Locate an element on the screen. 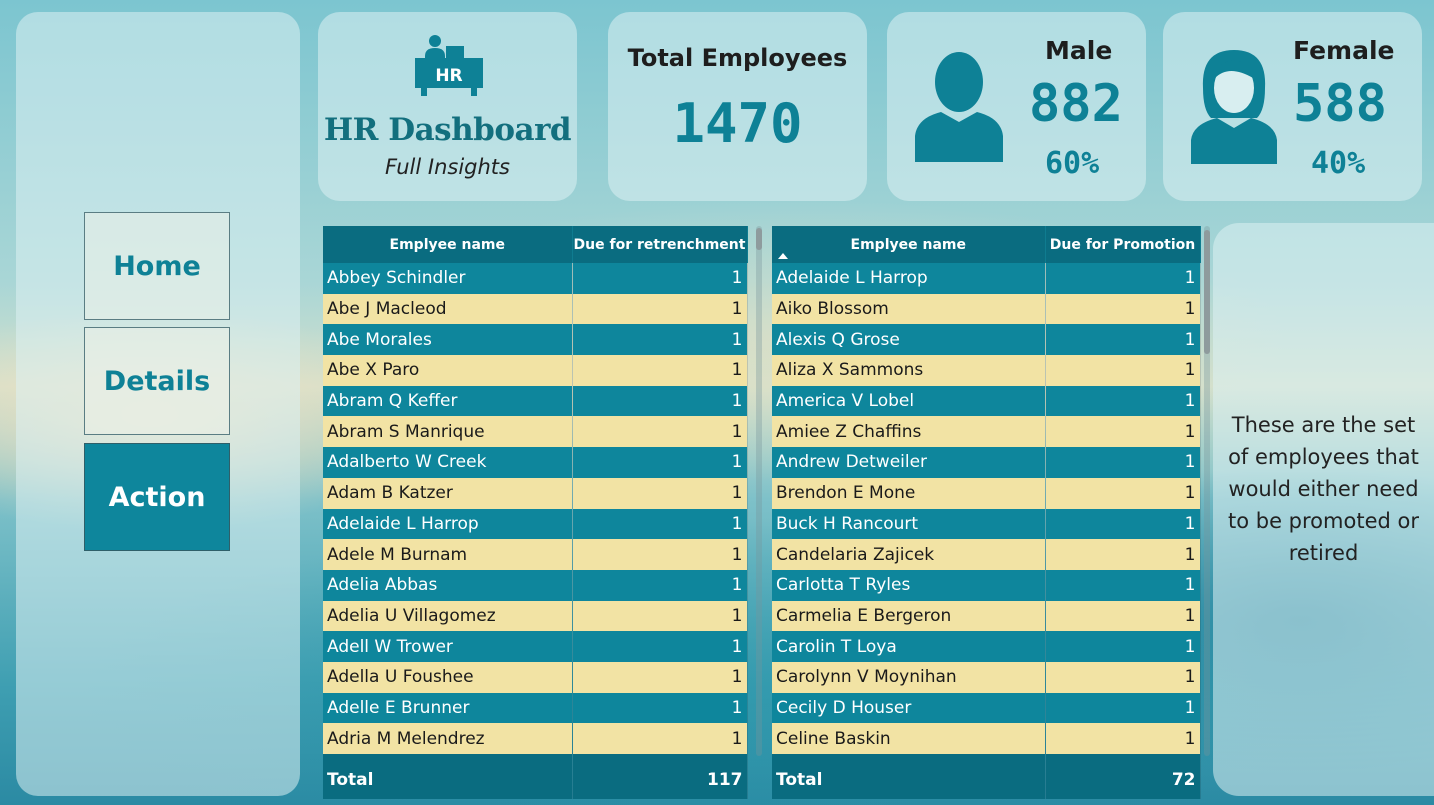  table-row: Adella U Foushee 1 is located at coordinates (535, 677).